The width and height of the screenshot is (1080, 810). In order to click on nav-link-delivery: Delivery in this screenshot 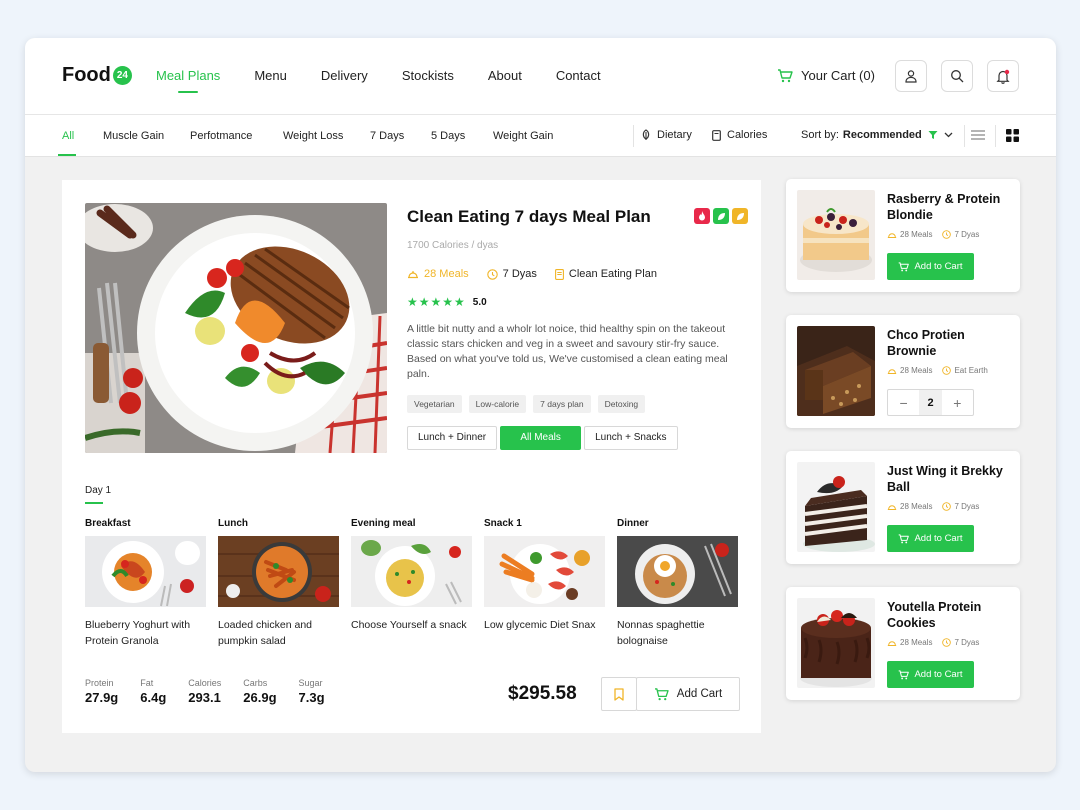, I will do `click(344, 75)`.